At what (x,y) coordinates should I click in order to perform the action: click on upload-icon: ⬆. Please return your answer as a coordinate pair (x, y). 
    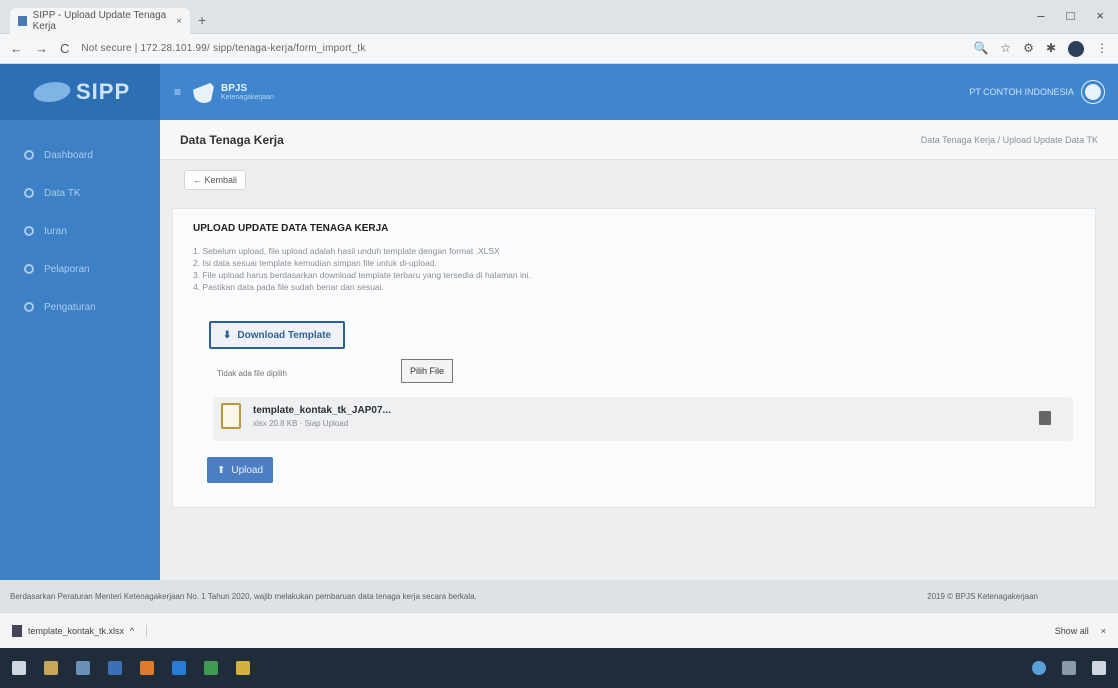
    Looking at the image, I should click on (221, 470).